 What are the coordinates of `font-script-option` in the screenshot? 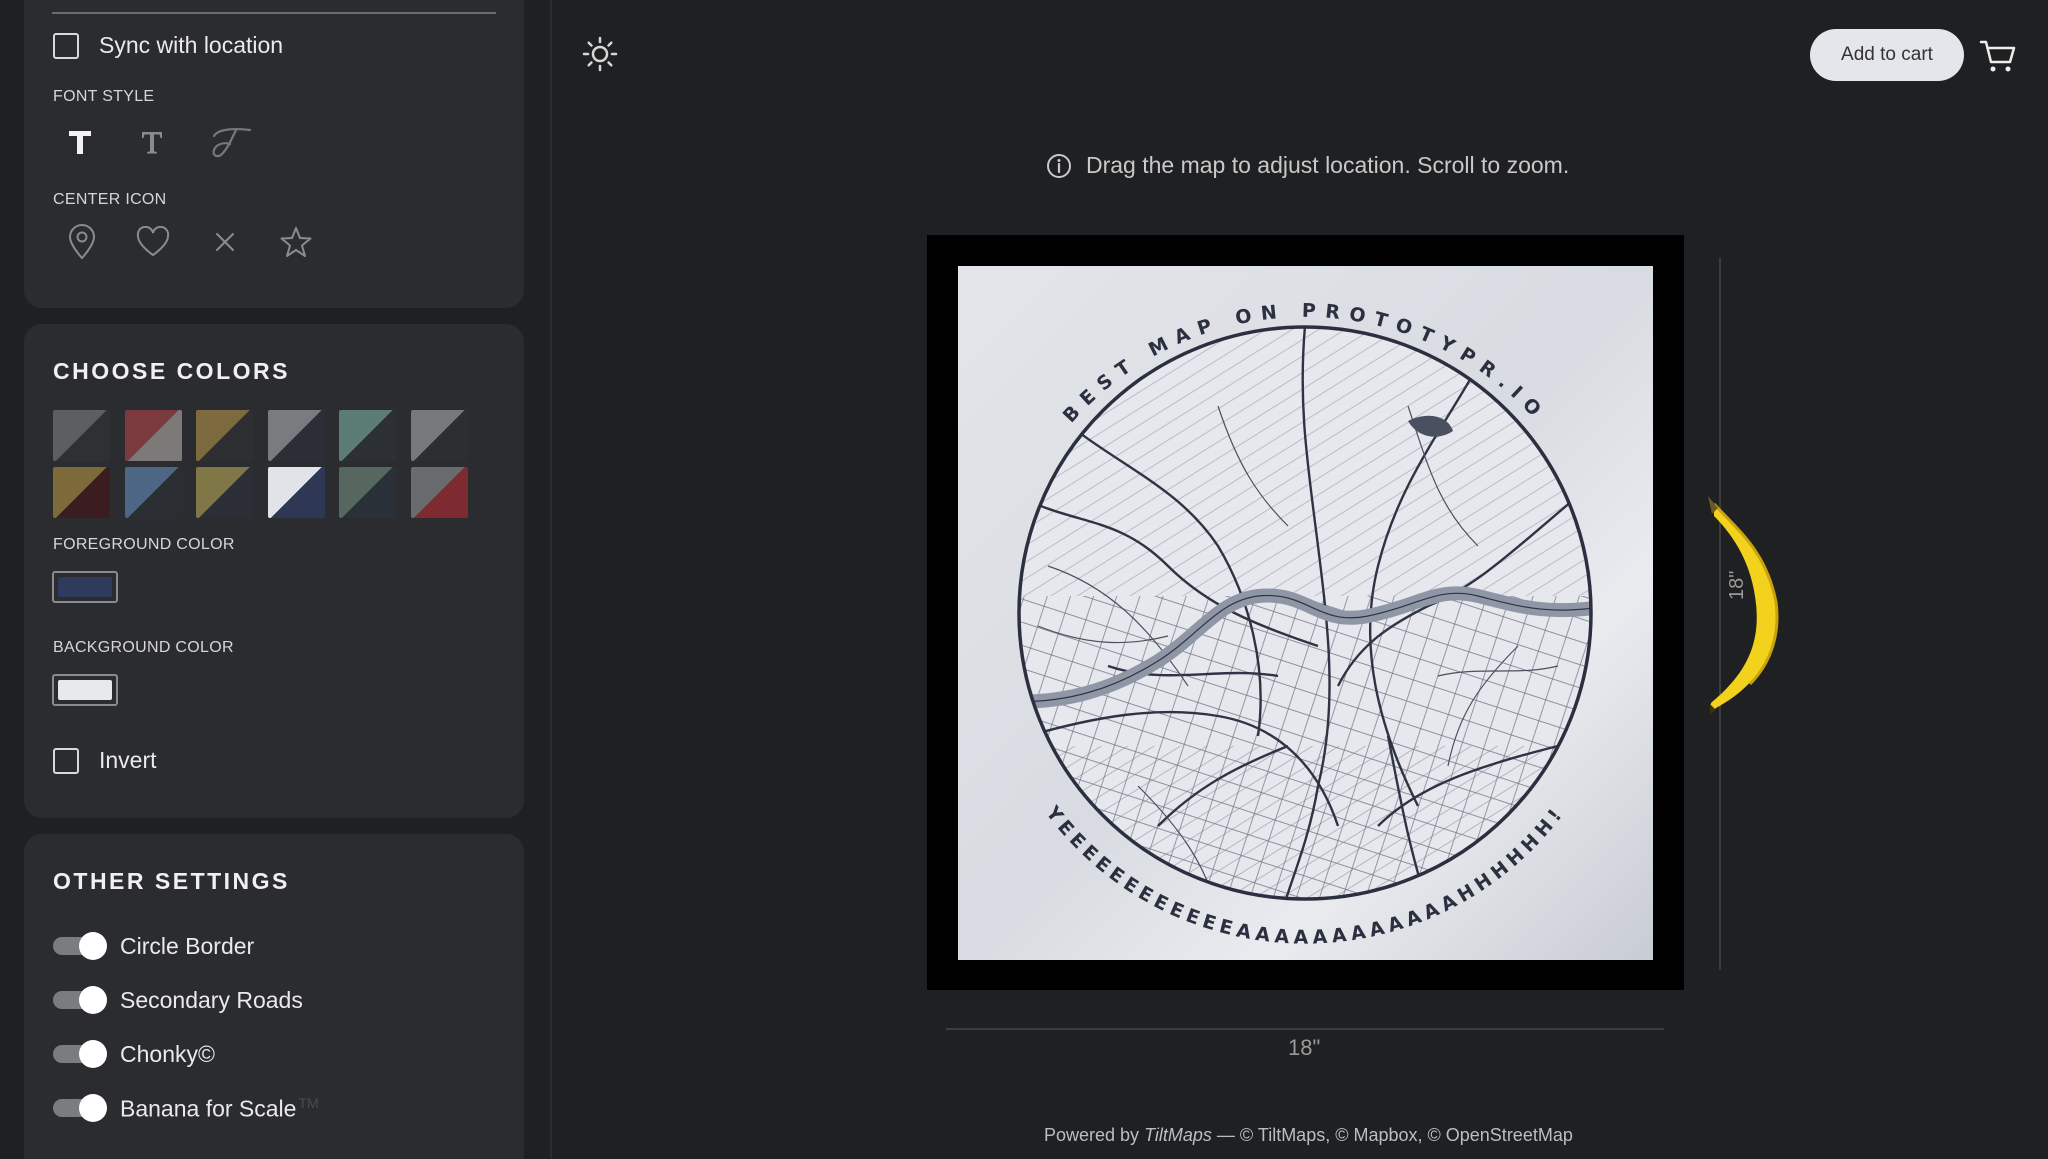 It's located at (230, 142).